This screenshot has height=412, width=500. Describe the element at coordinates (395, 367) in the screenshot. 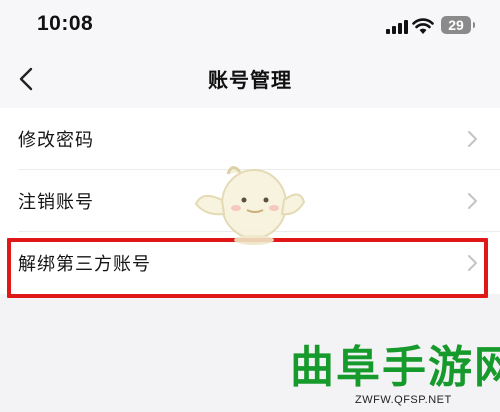

I see `watermark-logo-text: 曲阜手游网` at that location.